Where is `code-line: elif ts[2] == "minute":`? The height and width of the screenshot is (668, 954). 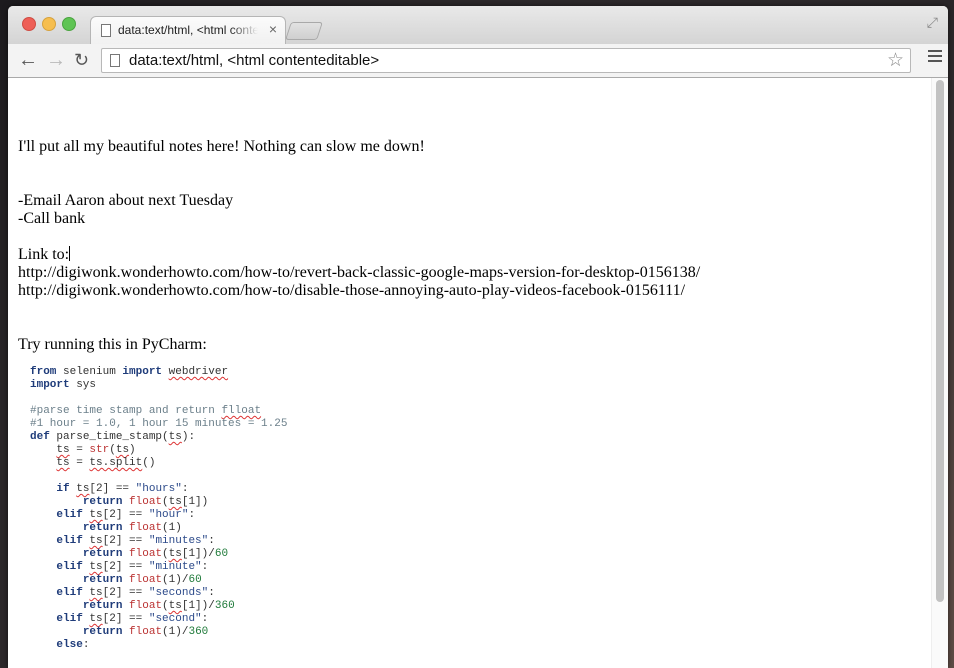
code-line: elif ts[2] == "minute": is located at coordinates (132, 567).